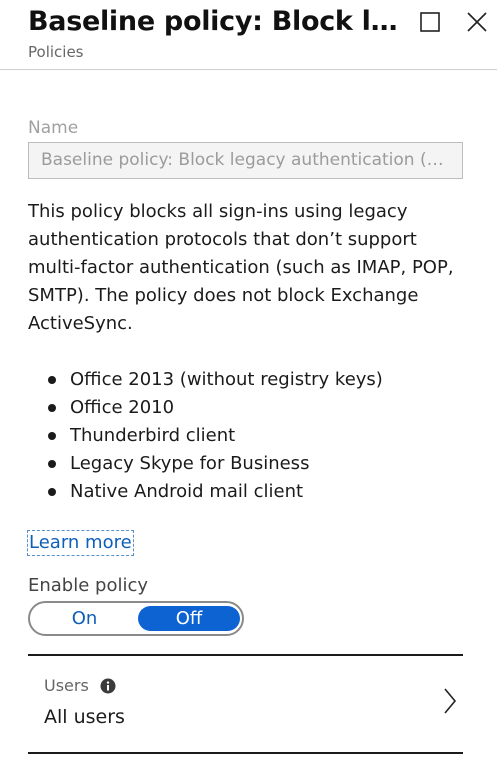 This screenshot has width=497, height=783. I want to click on users-value: All users, so click(84, 717).